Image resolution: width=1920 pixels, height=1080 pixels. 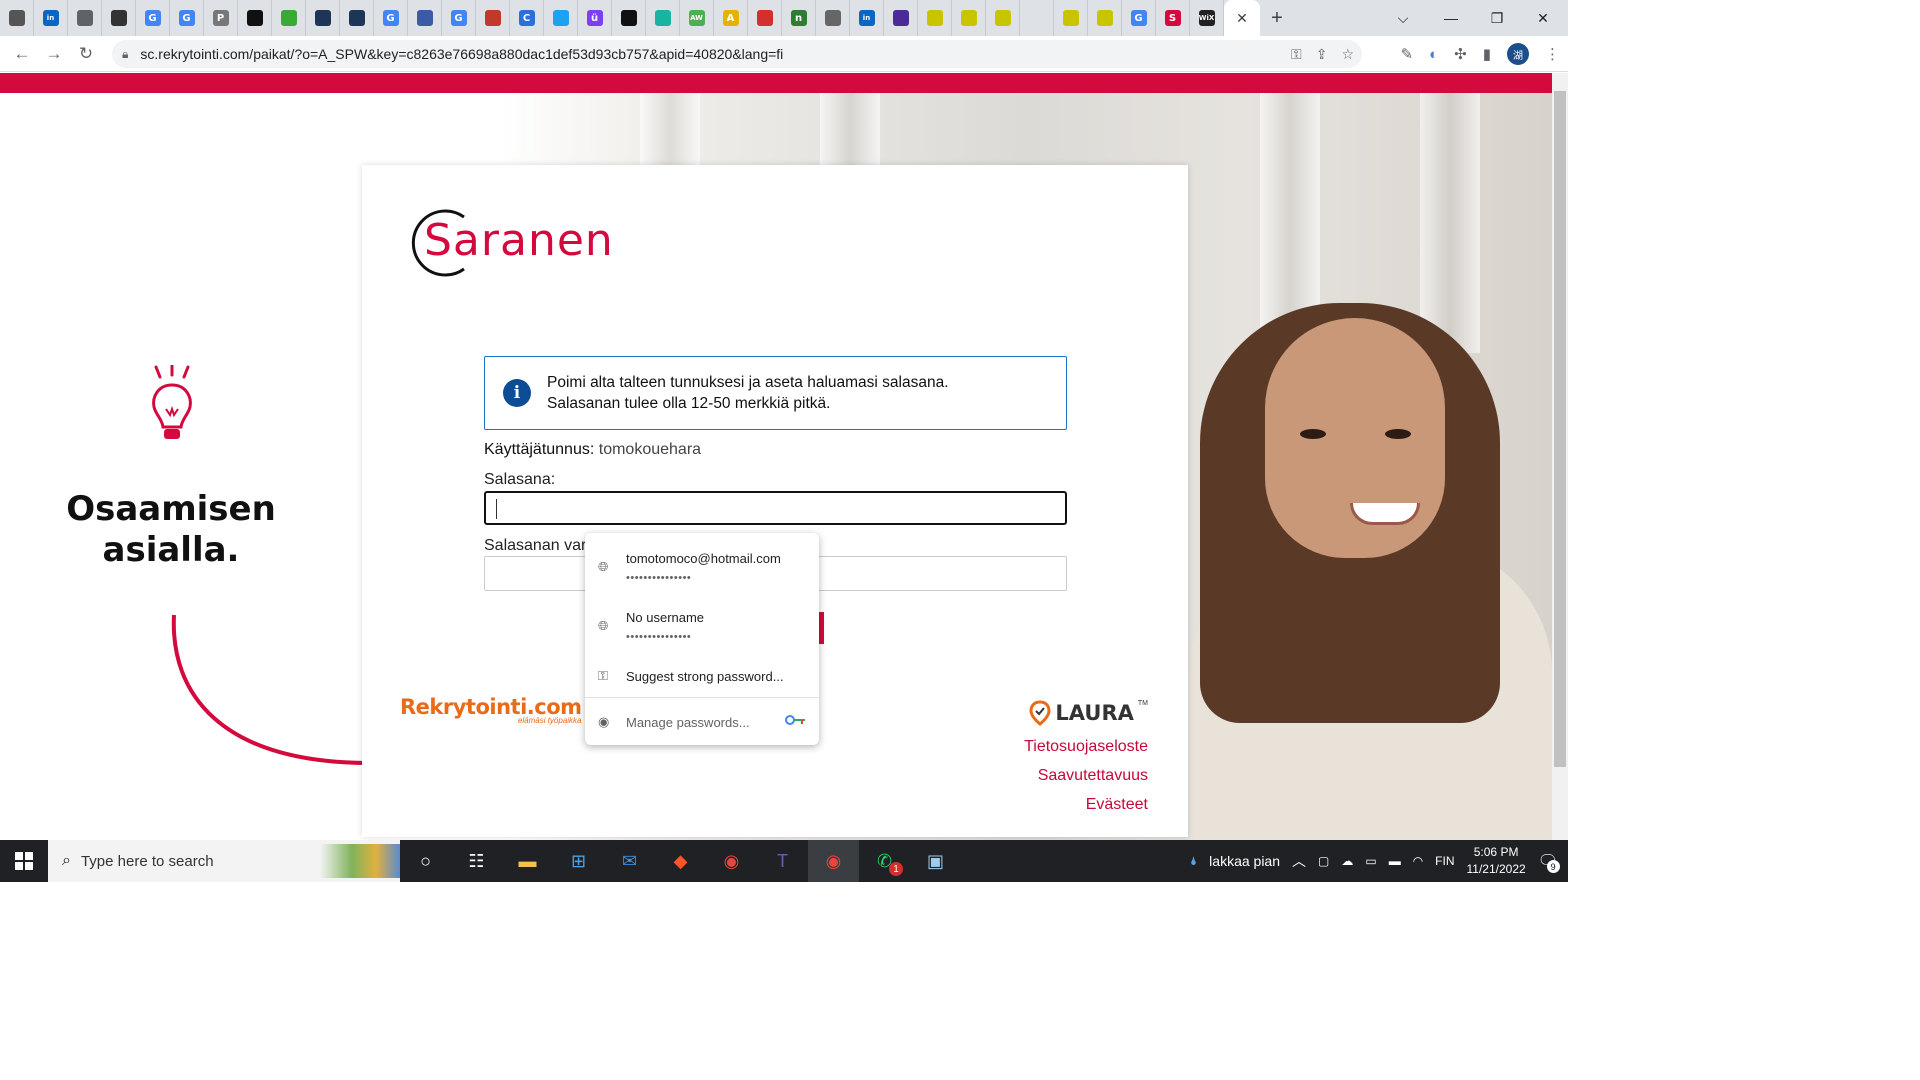 I want to click on doc-icon, so click(x=16, y=18).